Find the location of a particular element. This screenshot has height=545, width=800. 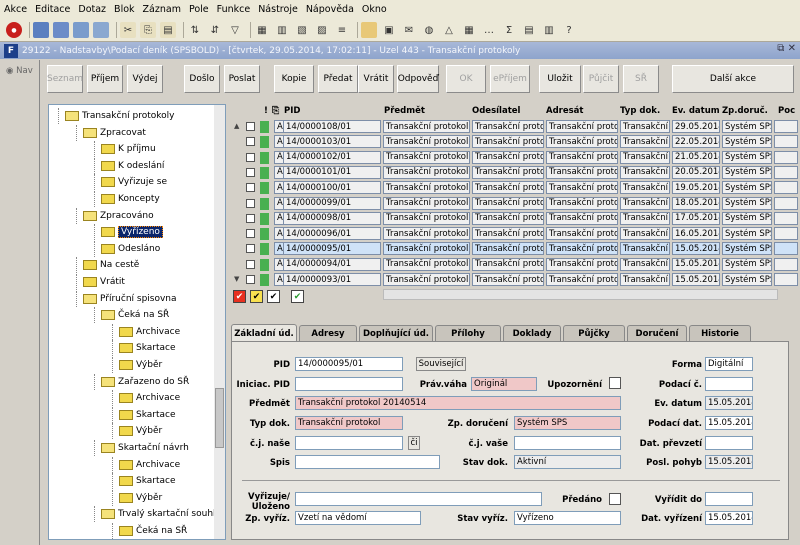

cell-datum: 18.05.2014 is located at coordinates (696, 203).